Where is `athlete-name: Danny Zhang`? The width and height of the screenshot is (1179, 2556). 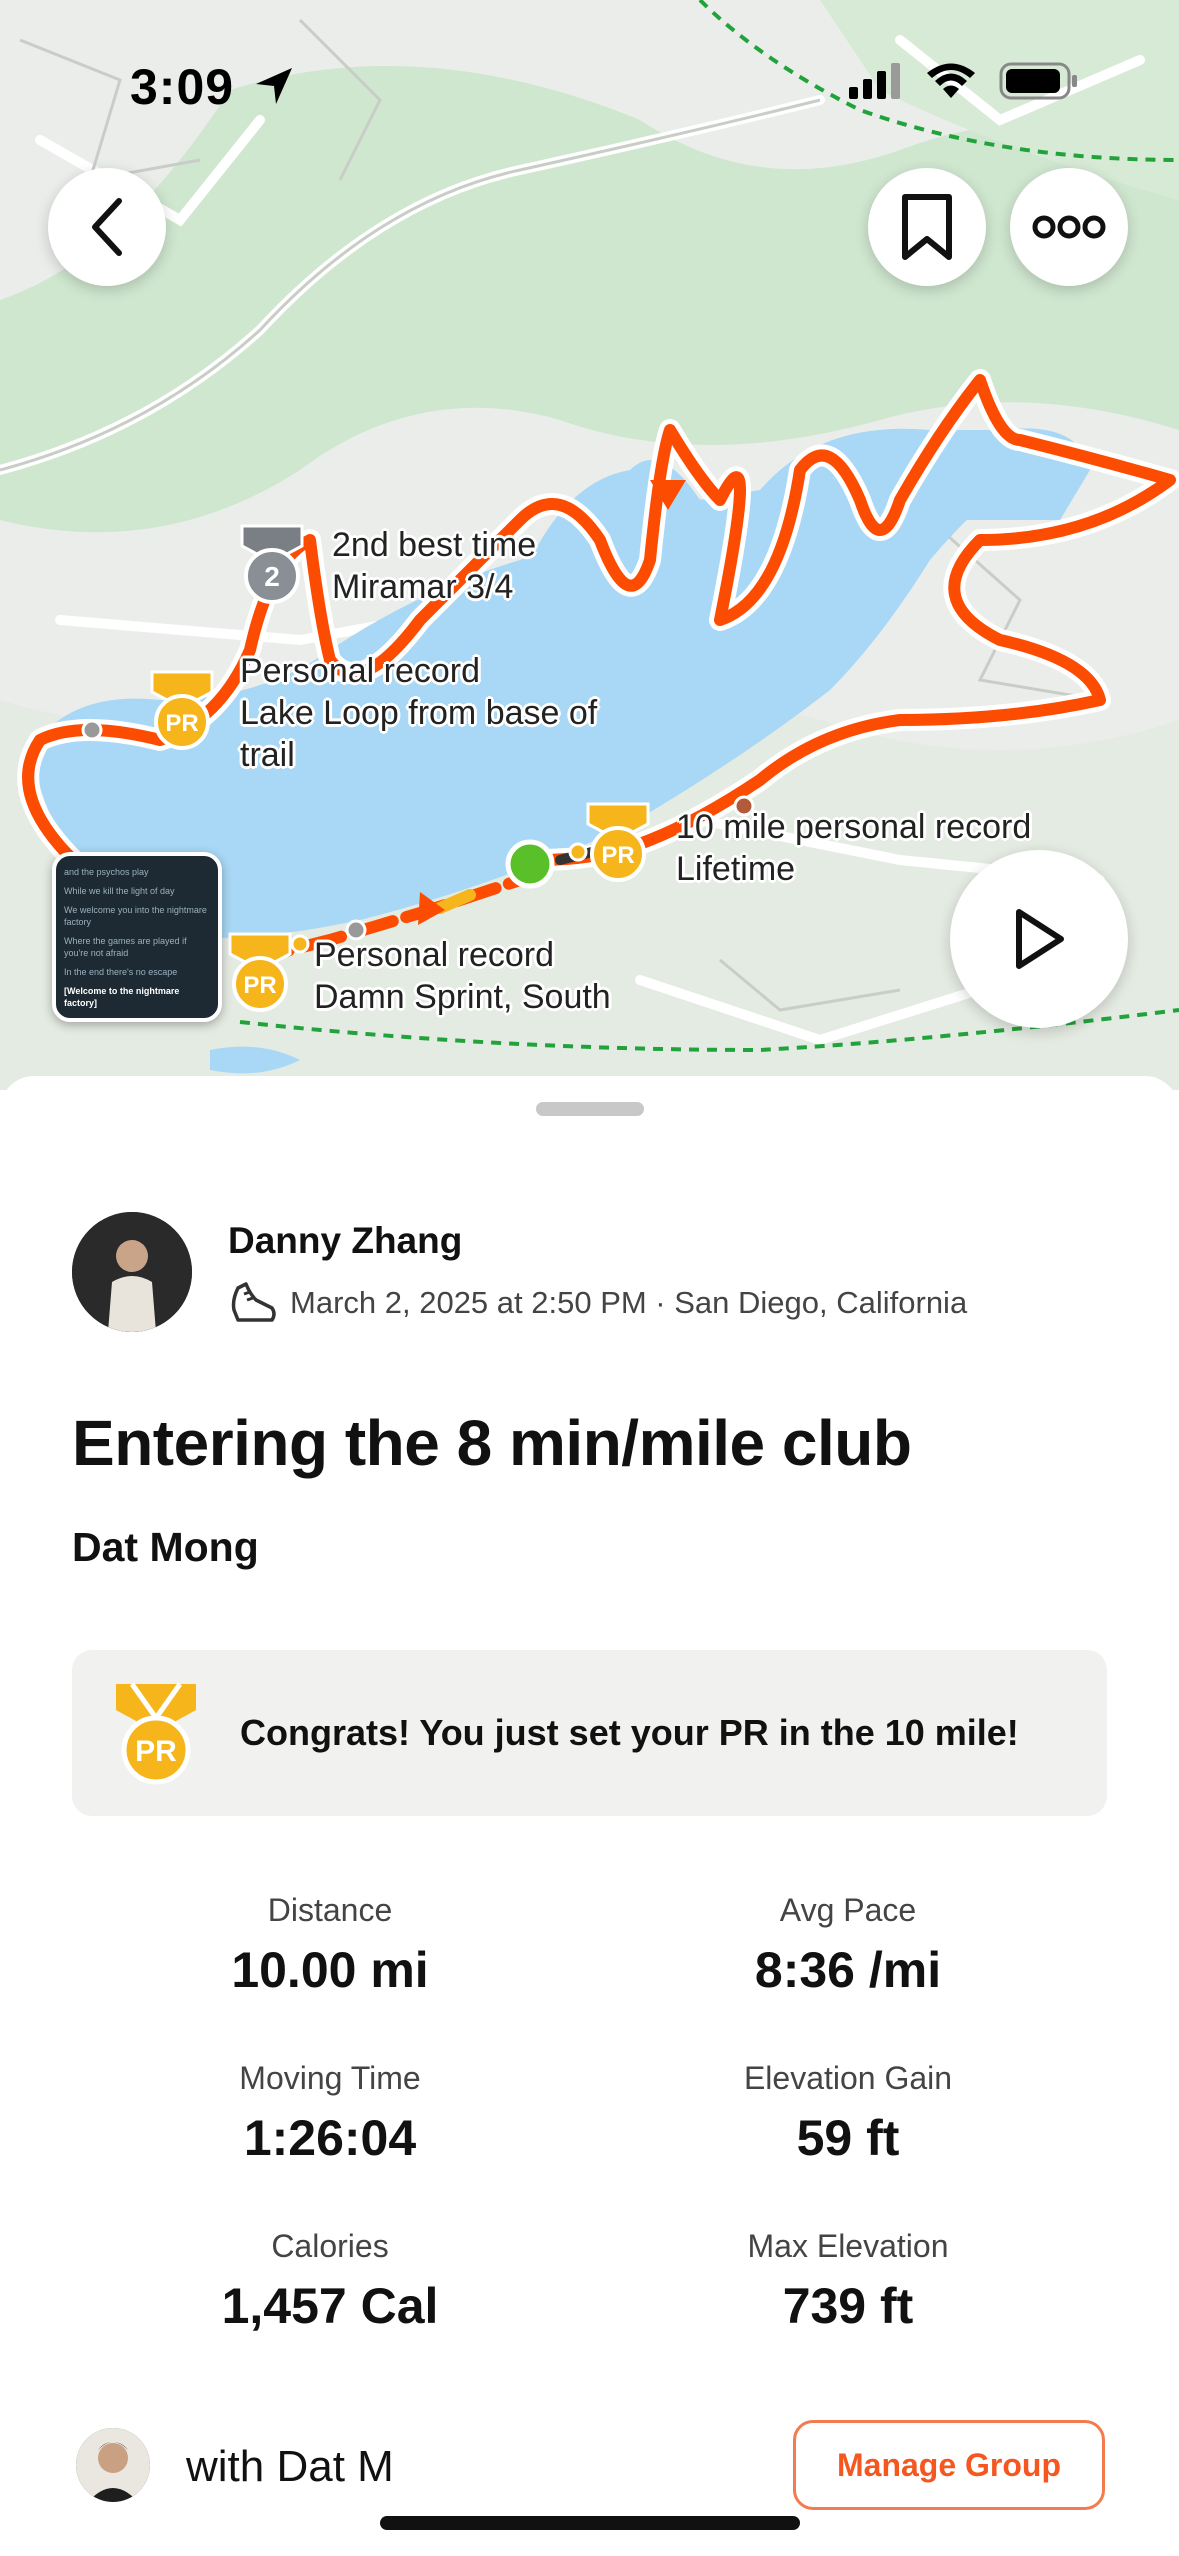
athlete-name: Danny Zhang is located at coordinates (345, 1241).